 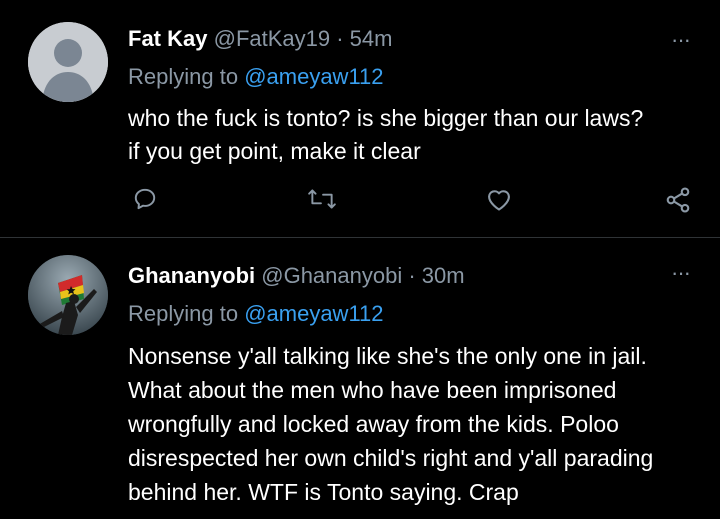 I want to click on tweet-text-line: if you get point, make it clear, so click(x=274, y=151).